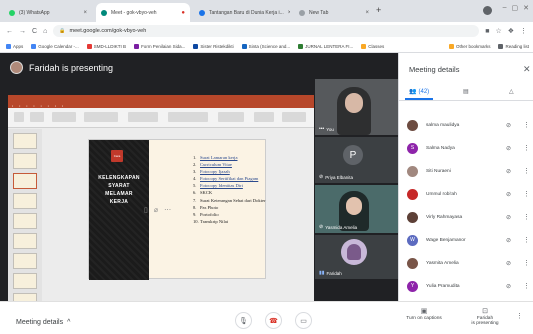 The width and height of the screenshot is (533, 334). Describe the element at coordinates (356, 209) in the screenshot. I see `tile-yasmida: ⊘ Yasmida Amelia` at that location.